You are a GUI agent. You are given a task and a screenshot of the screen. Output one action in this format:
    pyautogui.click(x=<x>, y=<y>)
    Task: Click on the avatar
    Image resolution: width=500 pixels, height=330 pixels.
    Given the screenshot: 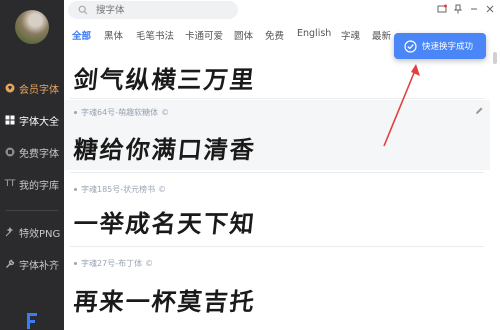 What is the action you would take?
    pyautogui.click(x=32, y=27)
    